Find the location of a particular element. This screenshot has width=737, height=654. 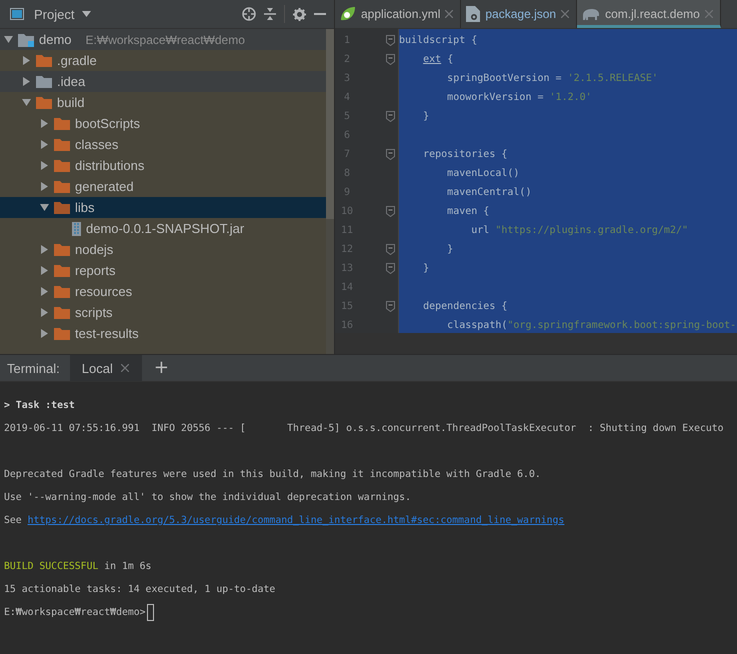

terminal-tab: Local is located at coordinates (106, 368).